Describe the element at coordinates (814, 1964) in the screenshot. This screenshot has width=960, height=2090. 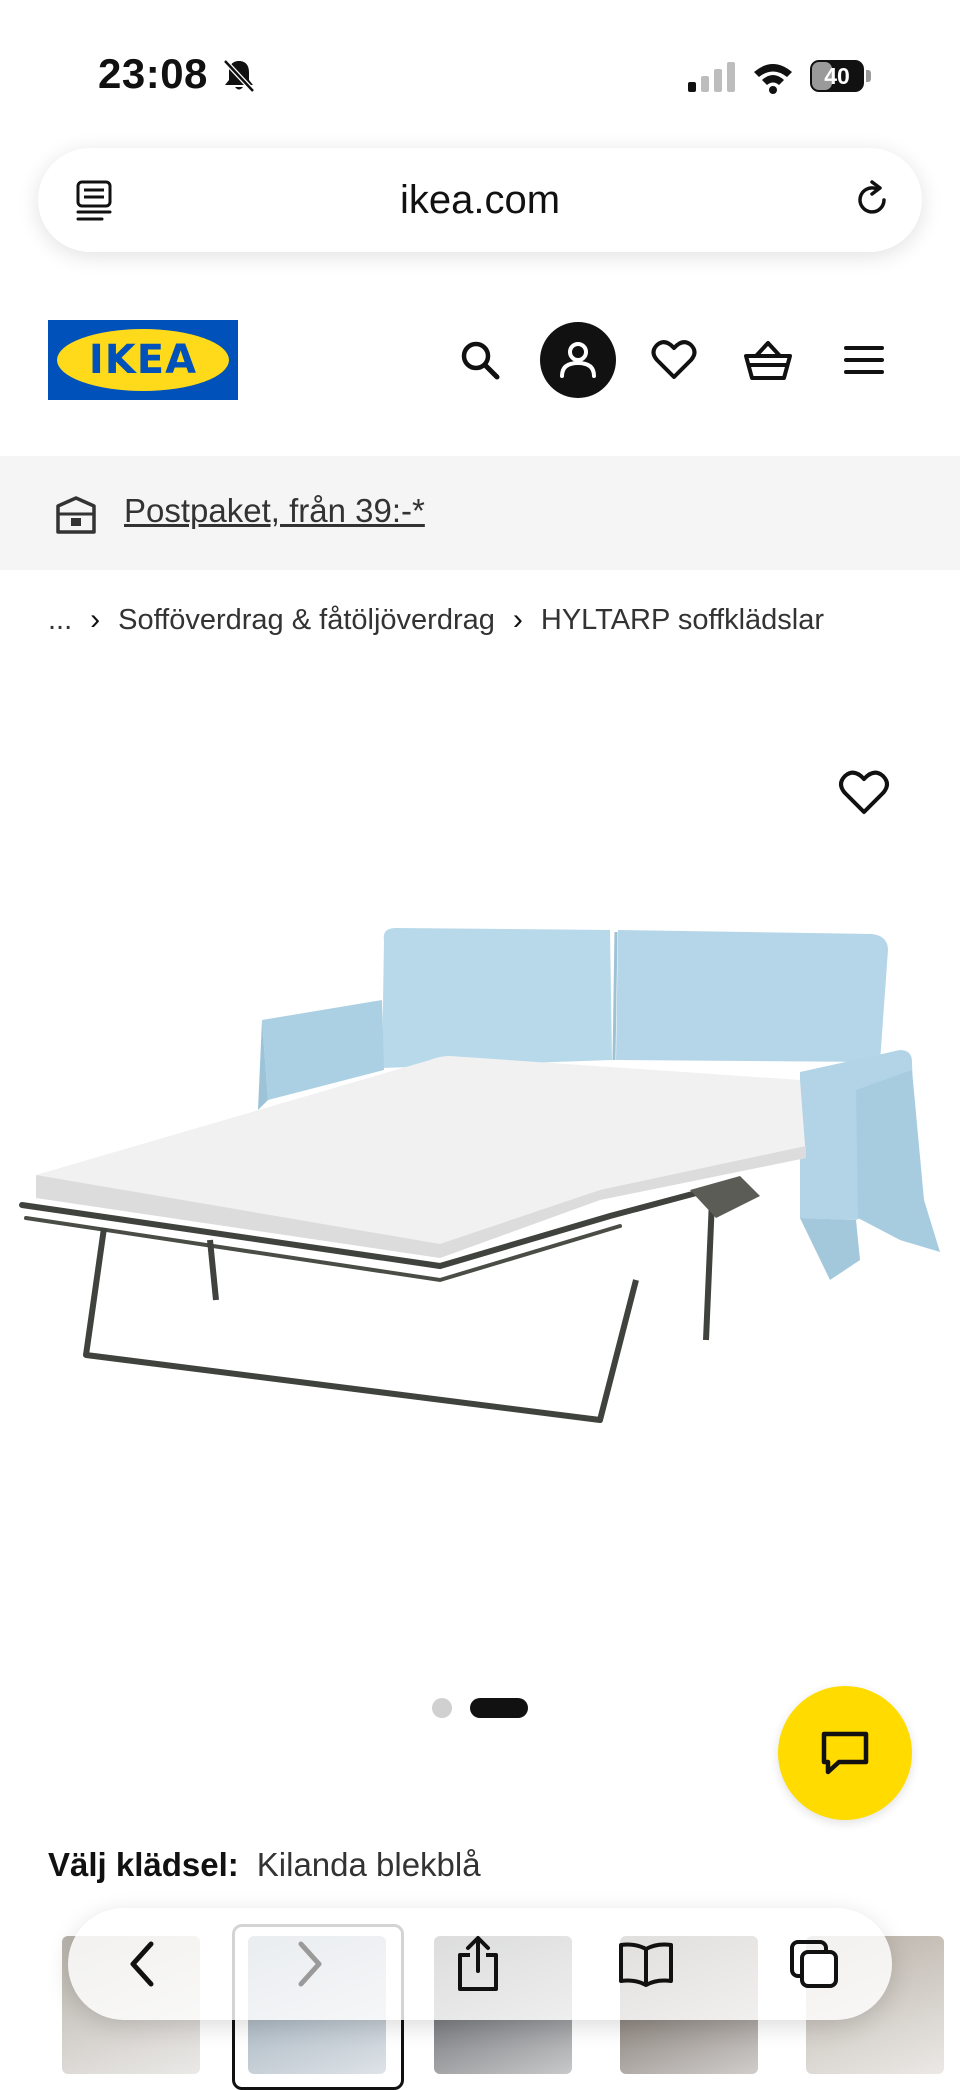
I see `tabs-icon` at that location.